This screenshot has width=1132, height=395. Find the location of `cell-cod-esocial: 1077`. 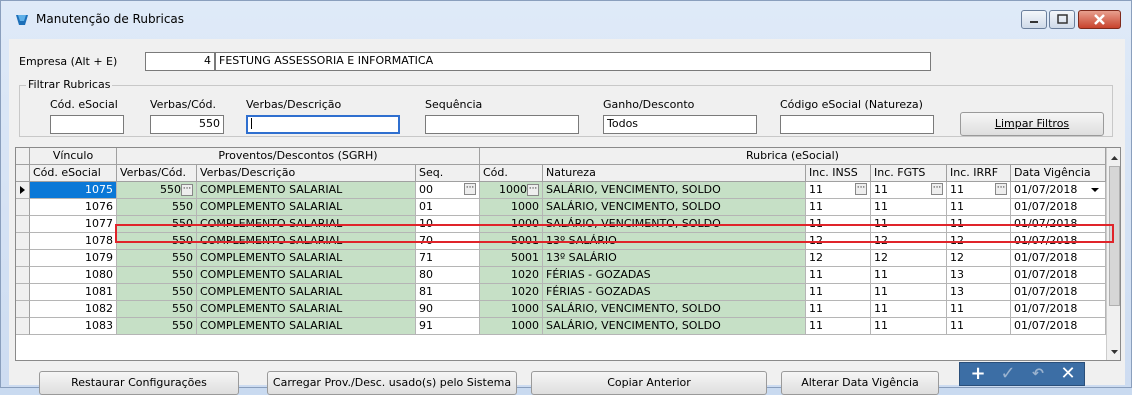

cell-cod-esocial: 1077 is located at coordinates (73, 224).